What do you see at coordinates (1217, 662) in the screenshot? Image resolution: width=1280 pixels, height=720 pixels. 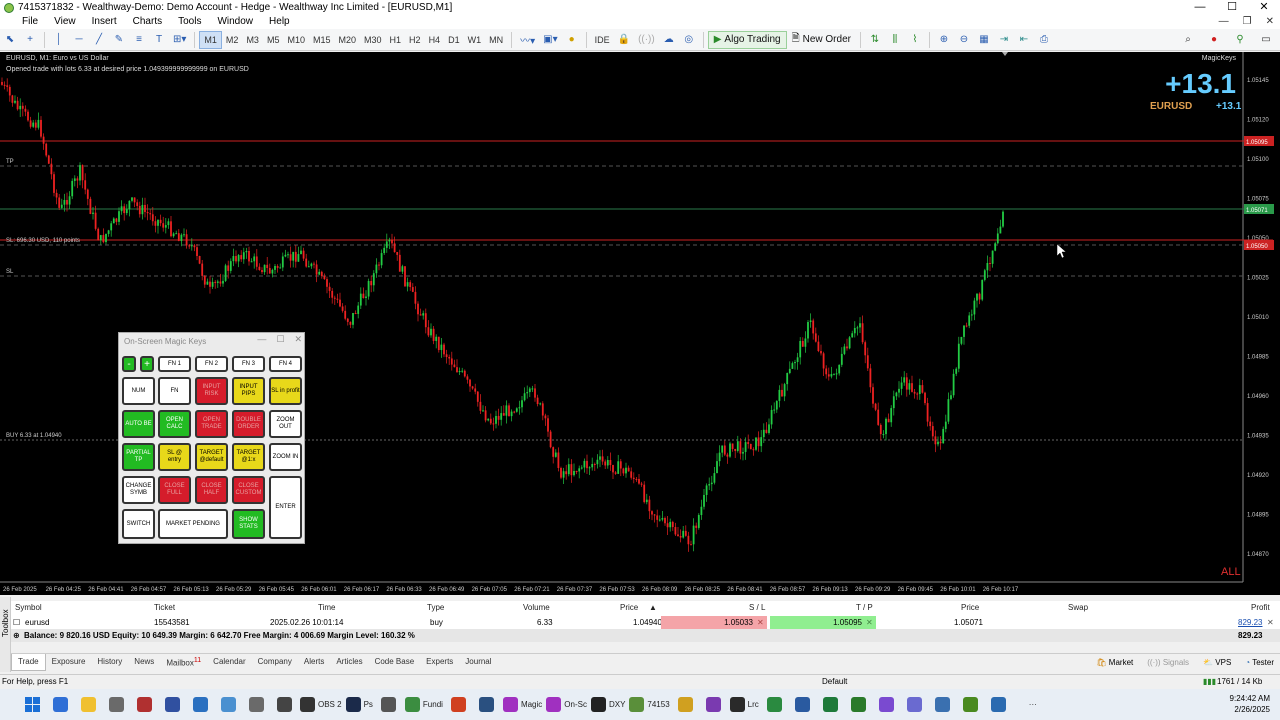 I see `vps-tab: ⛅ VPS` at bounding box center [1217, 662].